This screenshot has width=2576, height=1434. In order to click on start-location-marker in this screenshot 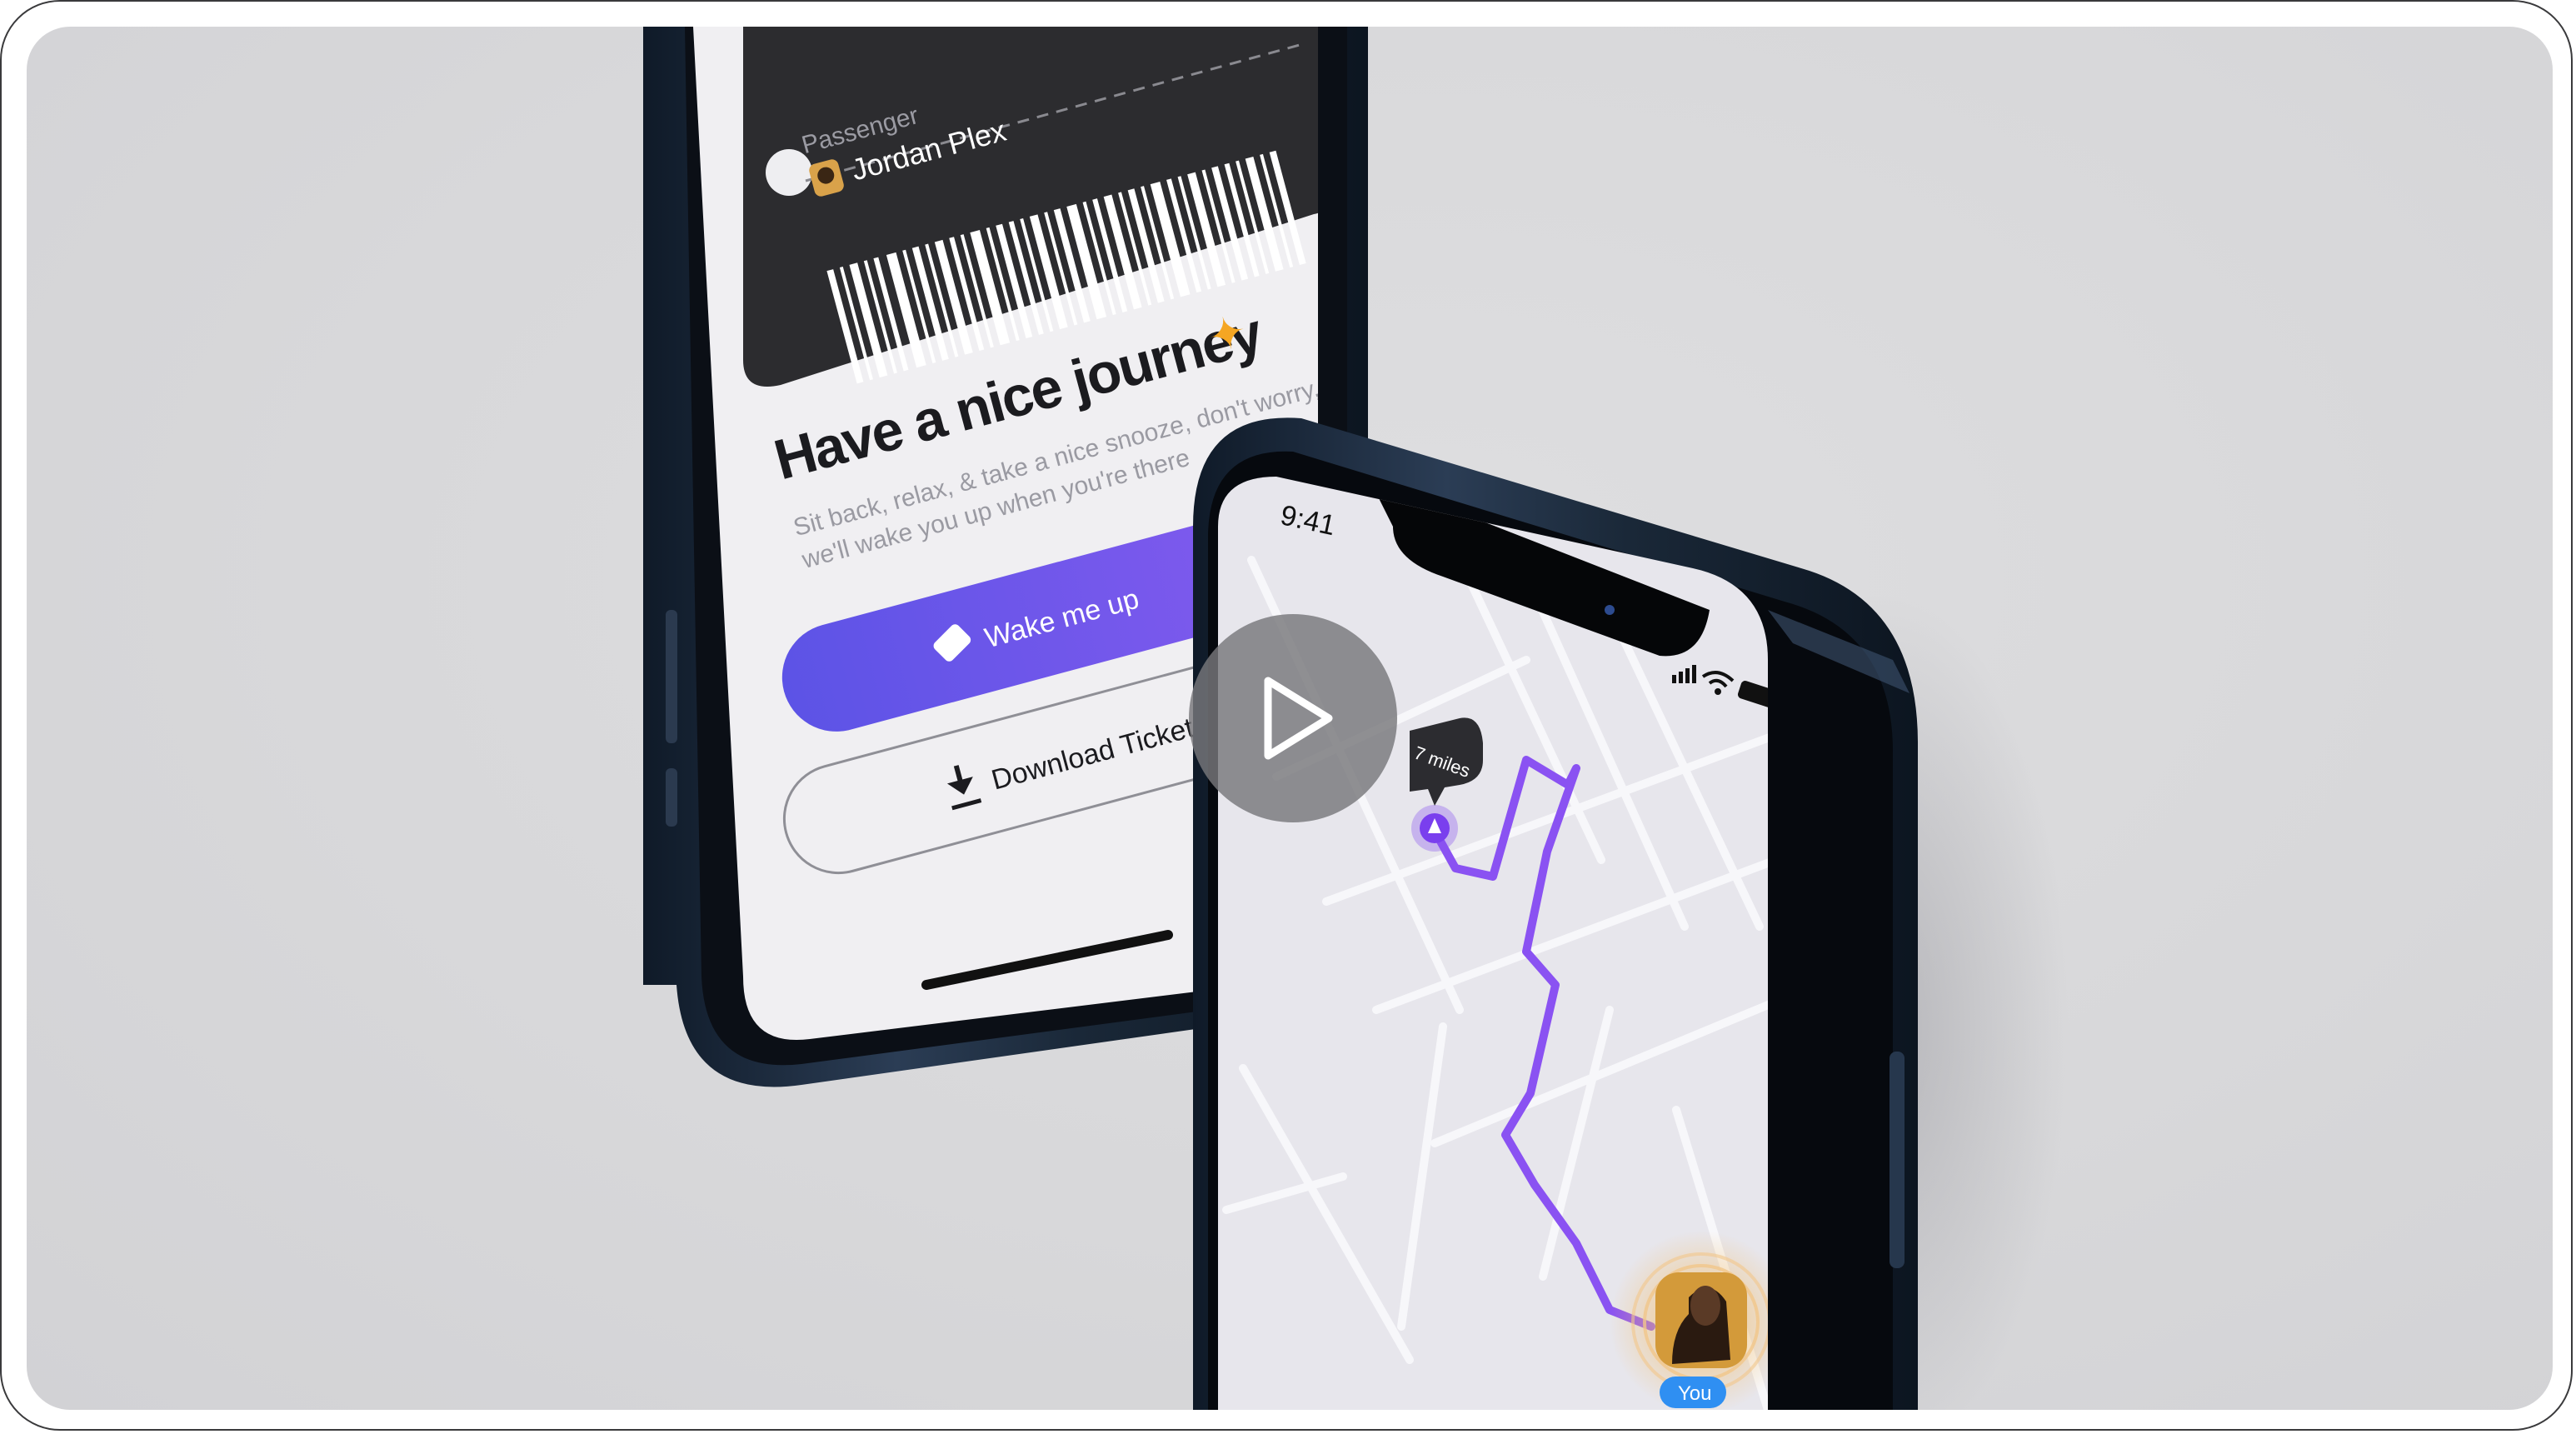, I will do `click(1434, 828)`.